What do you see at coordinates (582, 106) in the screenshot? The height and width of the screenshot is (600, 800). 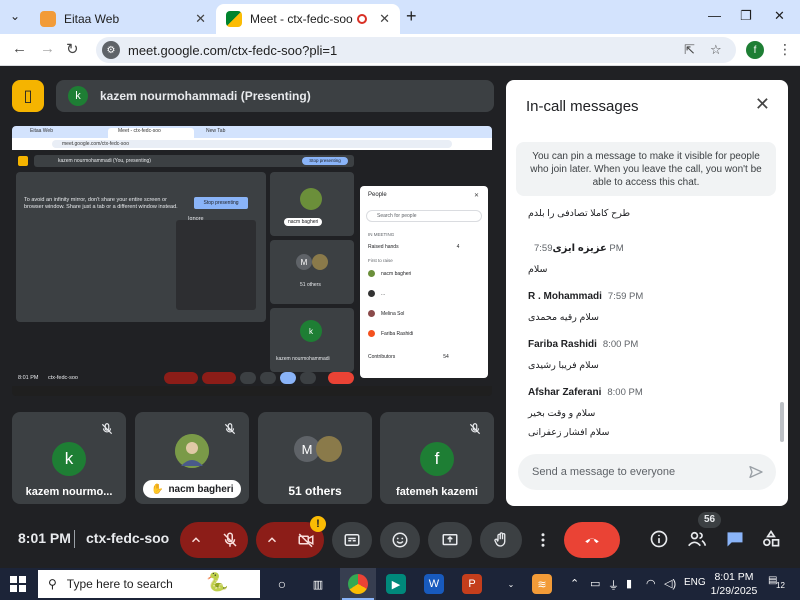 I see `chat-title: In-call messages` at bounding box center [582, 106].